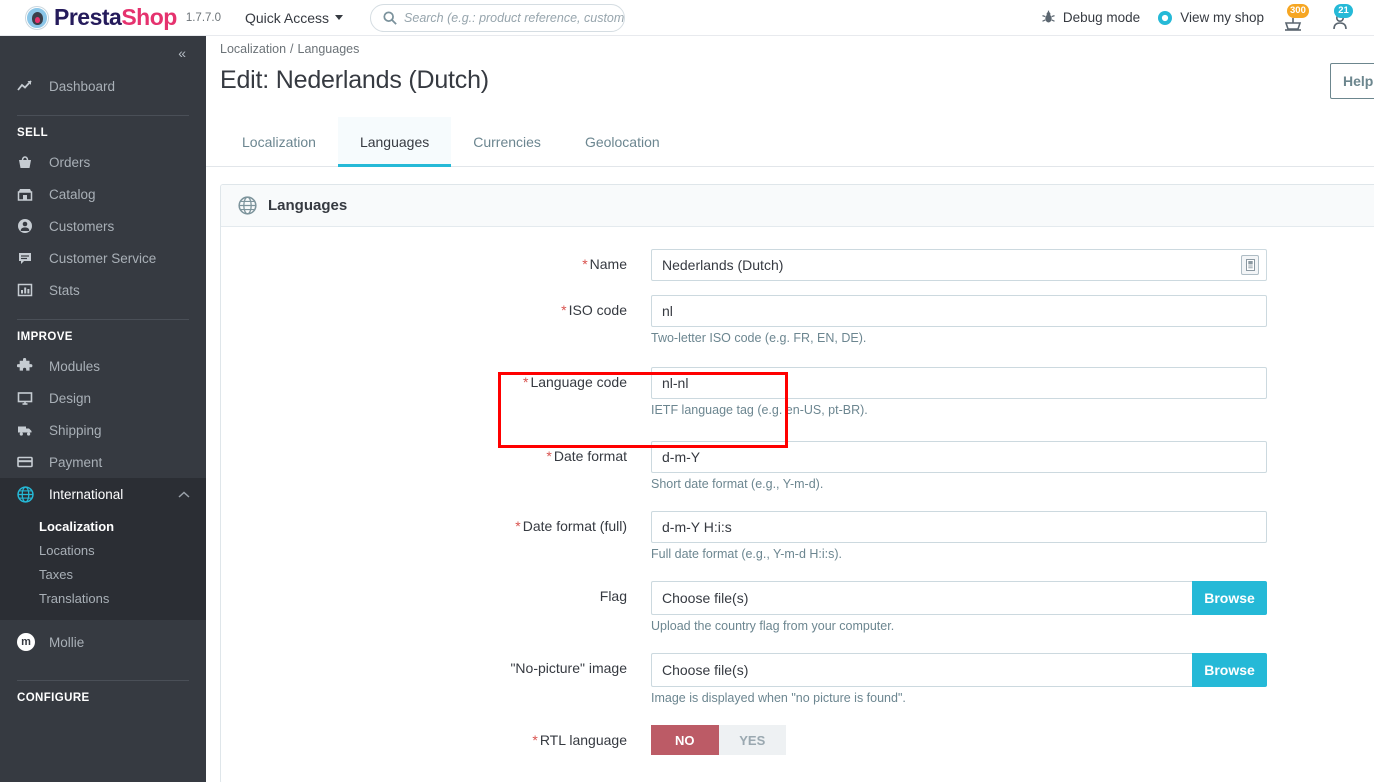 The height and width of the screenshot is (782, 1374). I want to click on sidebar-item-international: International, so click(103, 494).